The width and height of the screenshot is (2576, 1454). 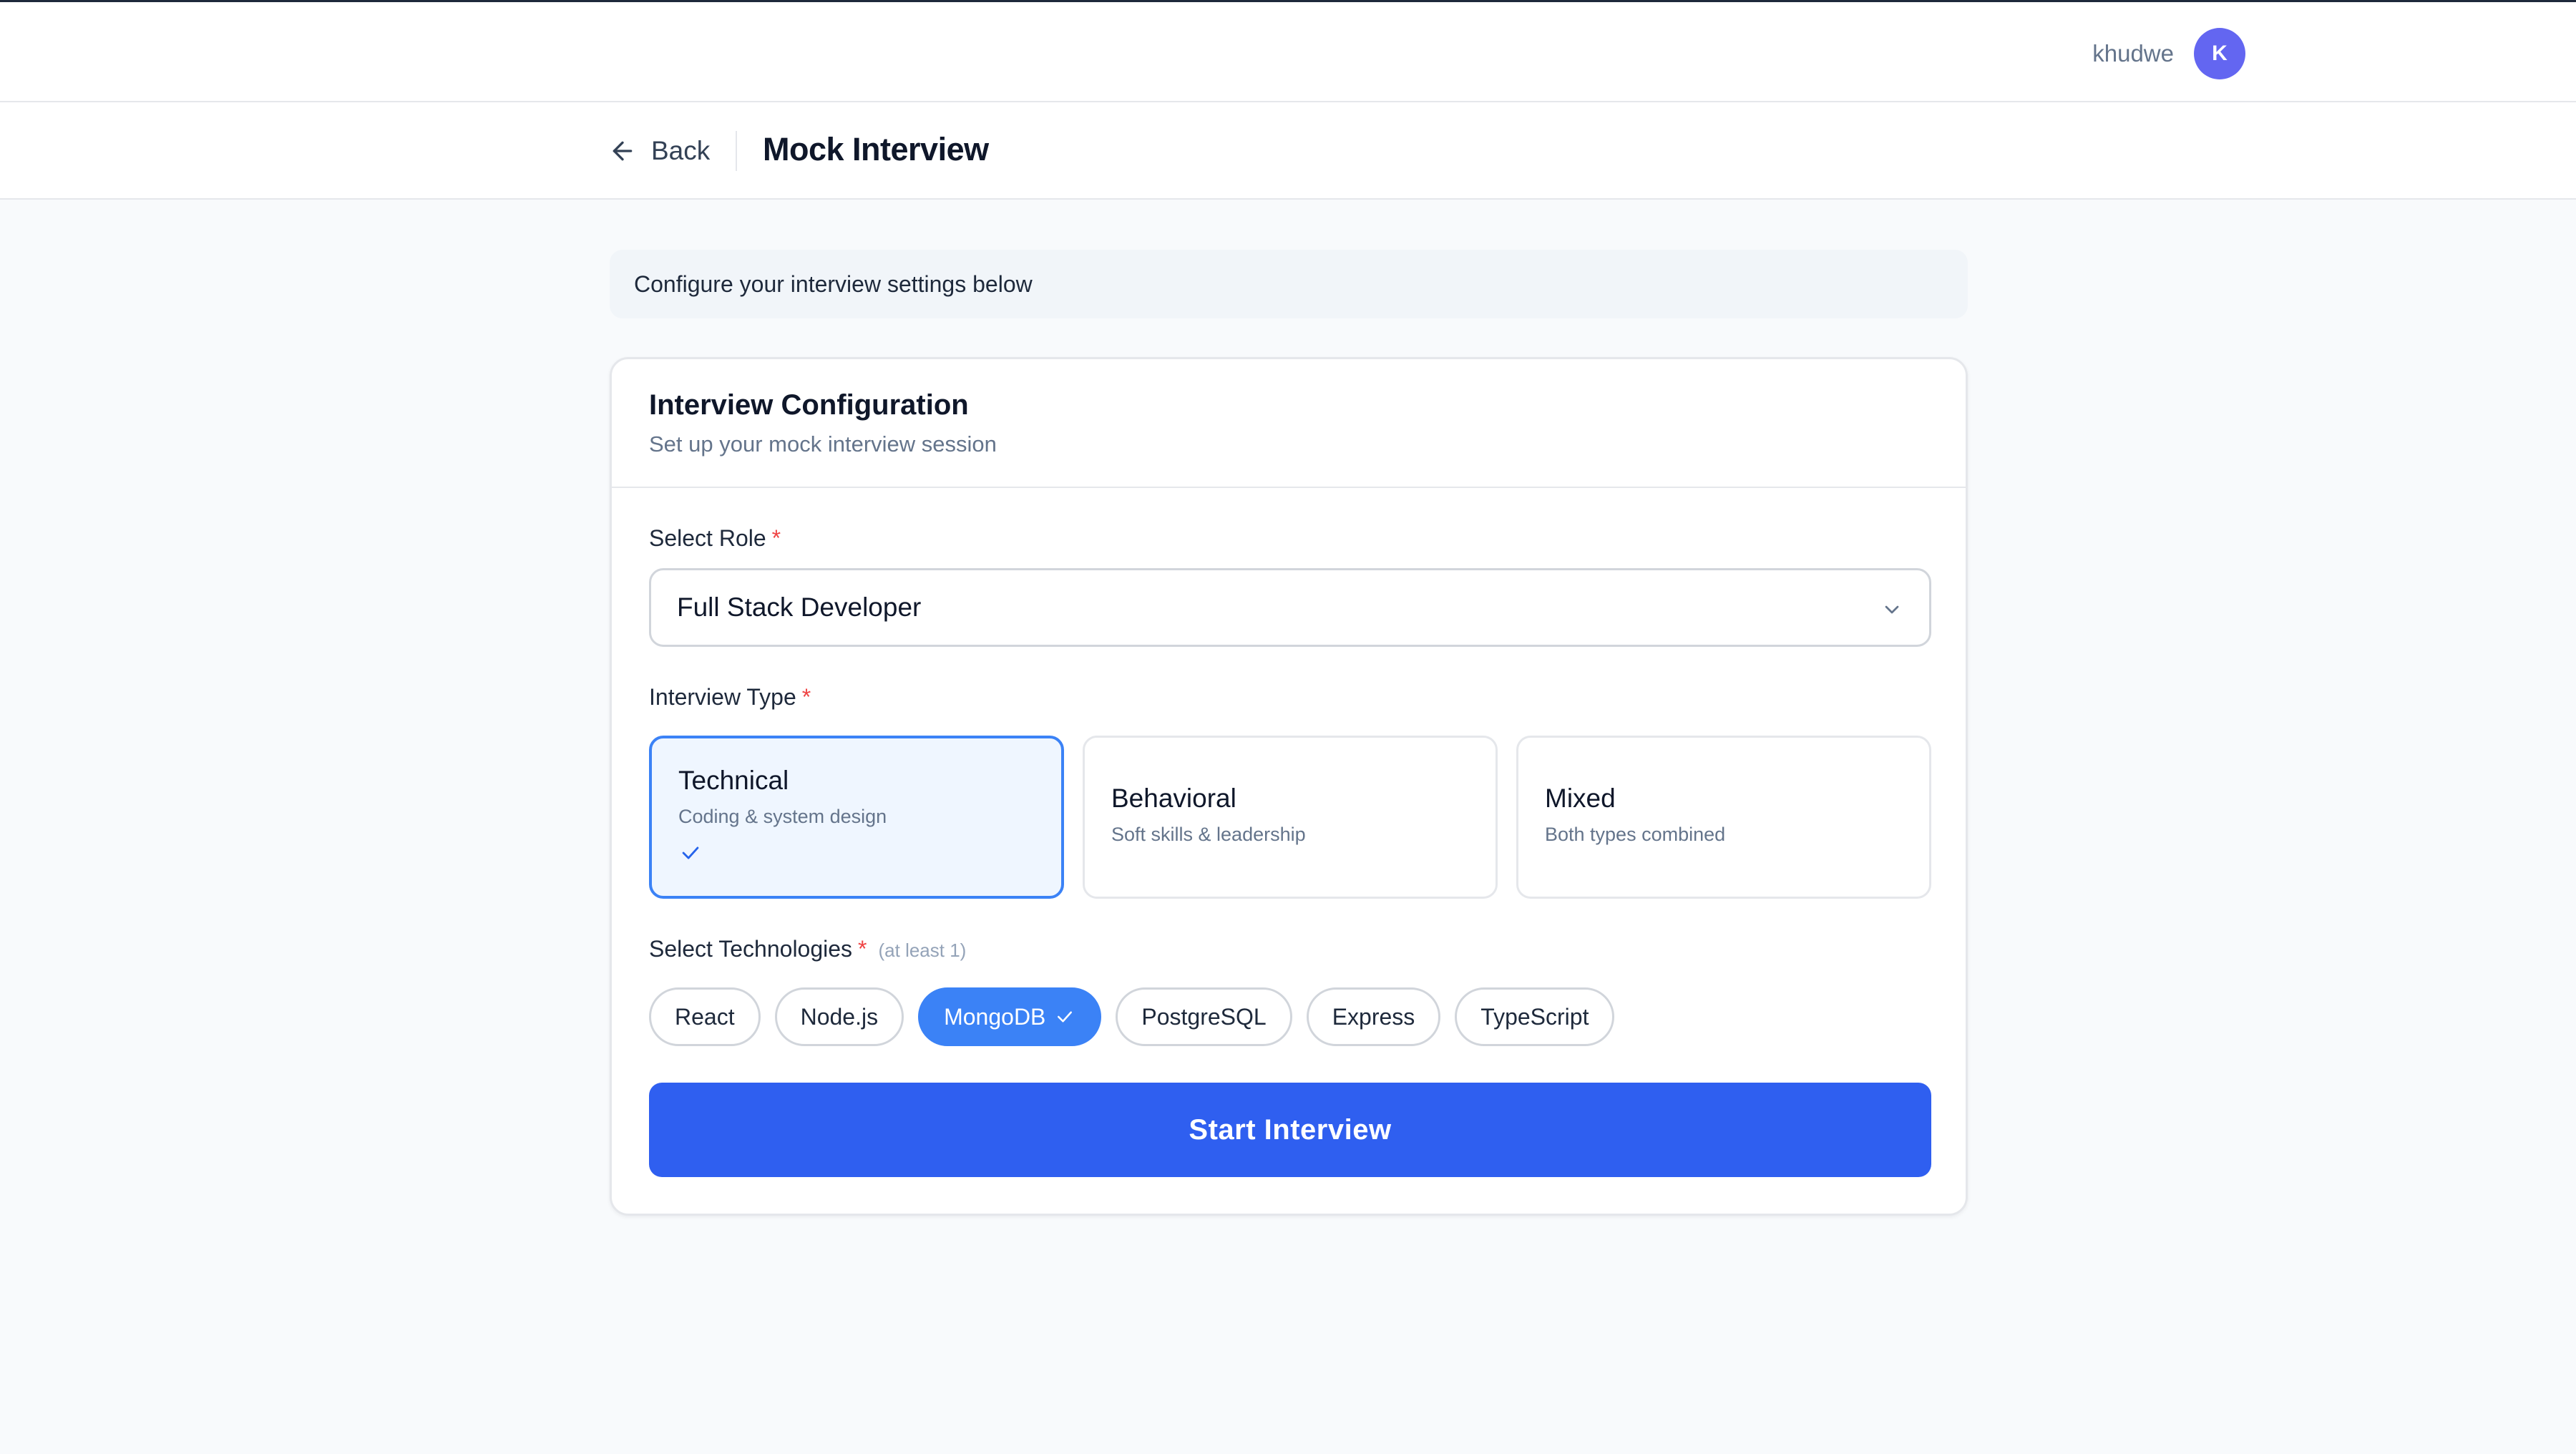 What do you see at coordinates (876, 149) in the screenshot?
I see `page-title: Mock Interview` at bounding box center [876, 149].